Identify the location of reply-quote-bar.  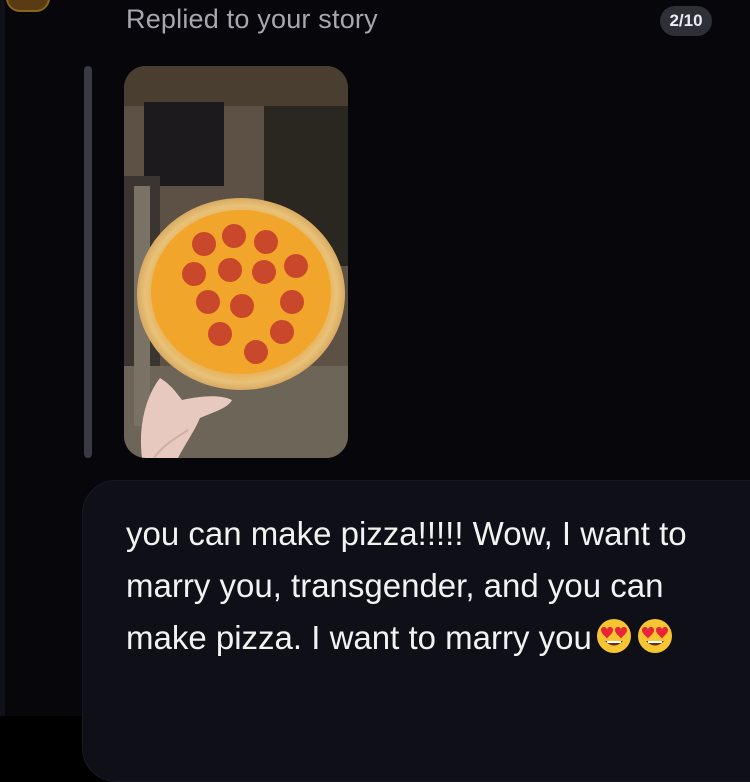
(88, 262).